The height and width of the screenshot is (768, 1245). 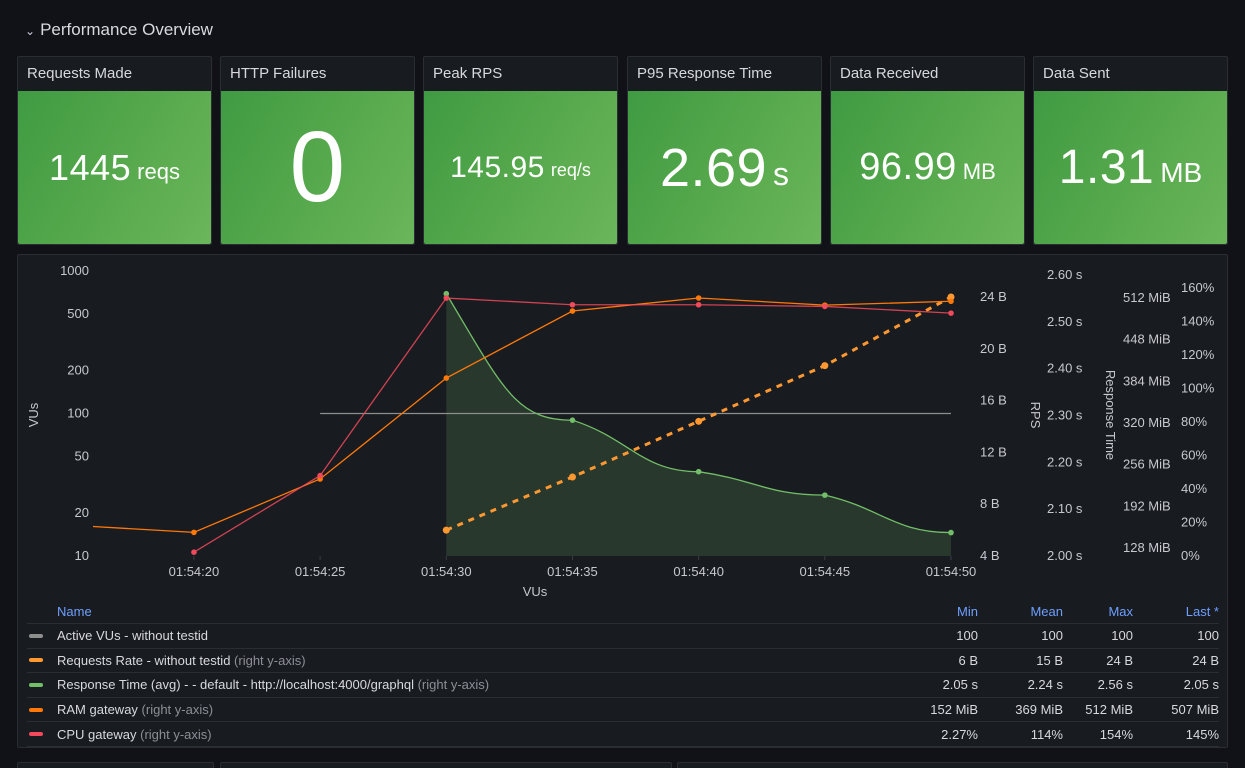 What do you see at coordinates (889, 73) in the screenshot?
I see `stat-title: Data Received` at bounding box center [889, 73].